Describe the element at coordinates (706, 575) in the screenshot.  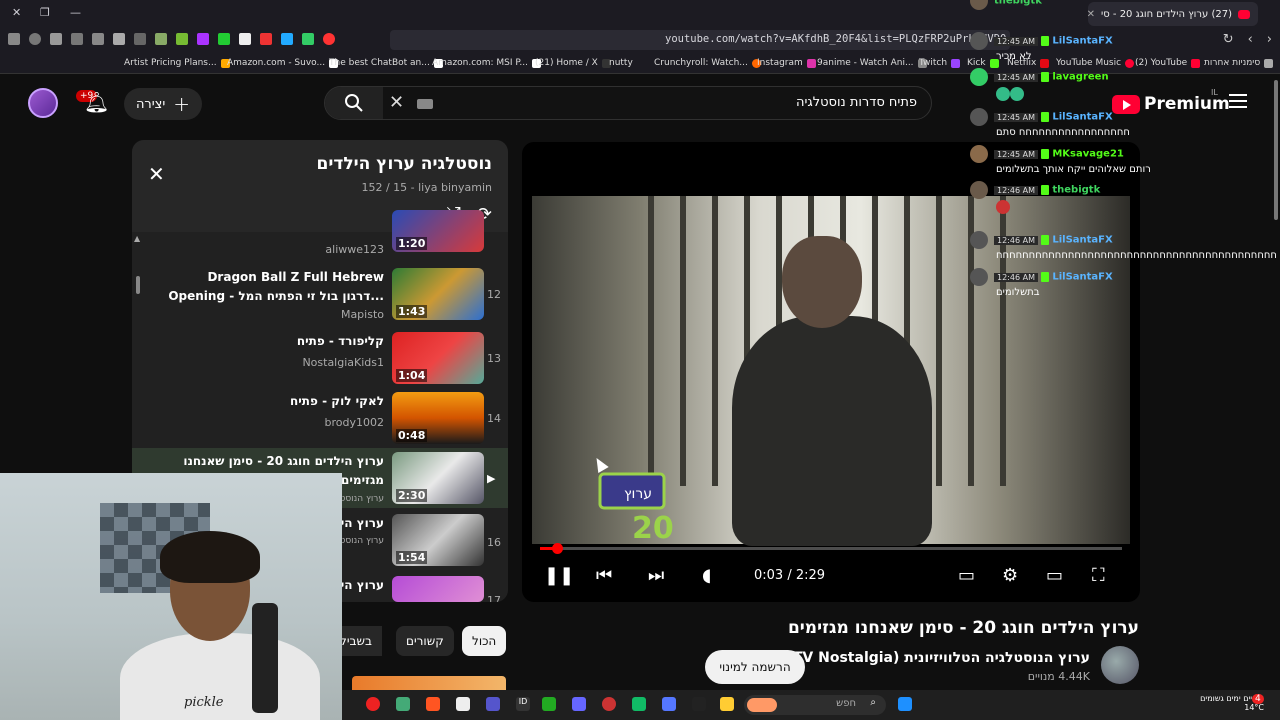
I see `volume-icon: ◖` at that location.